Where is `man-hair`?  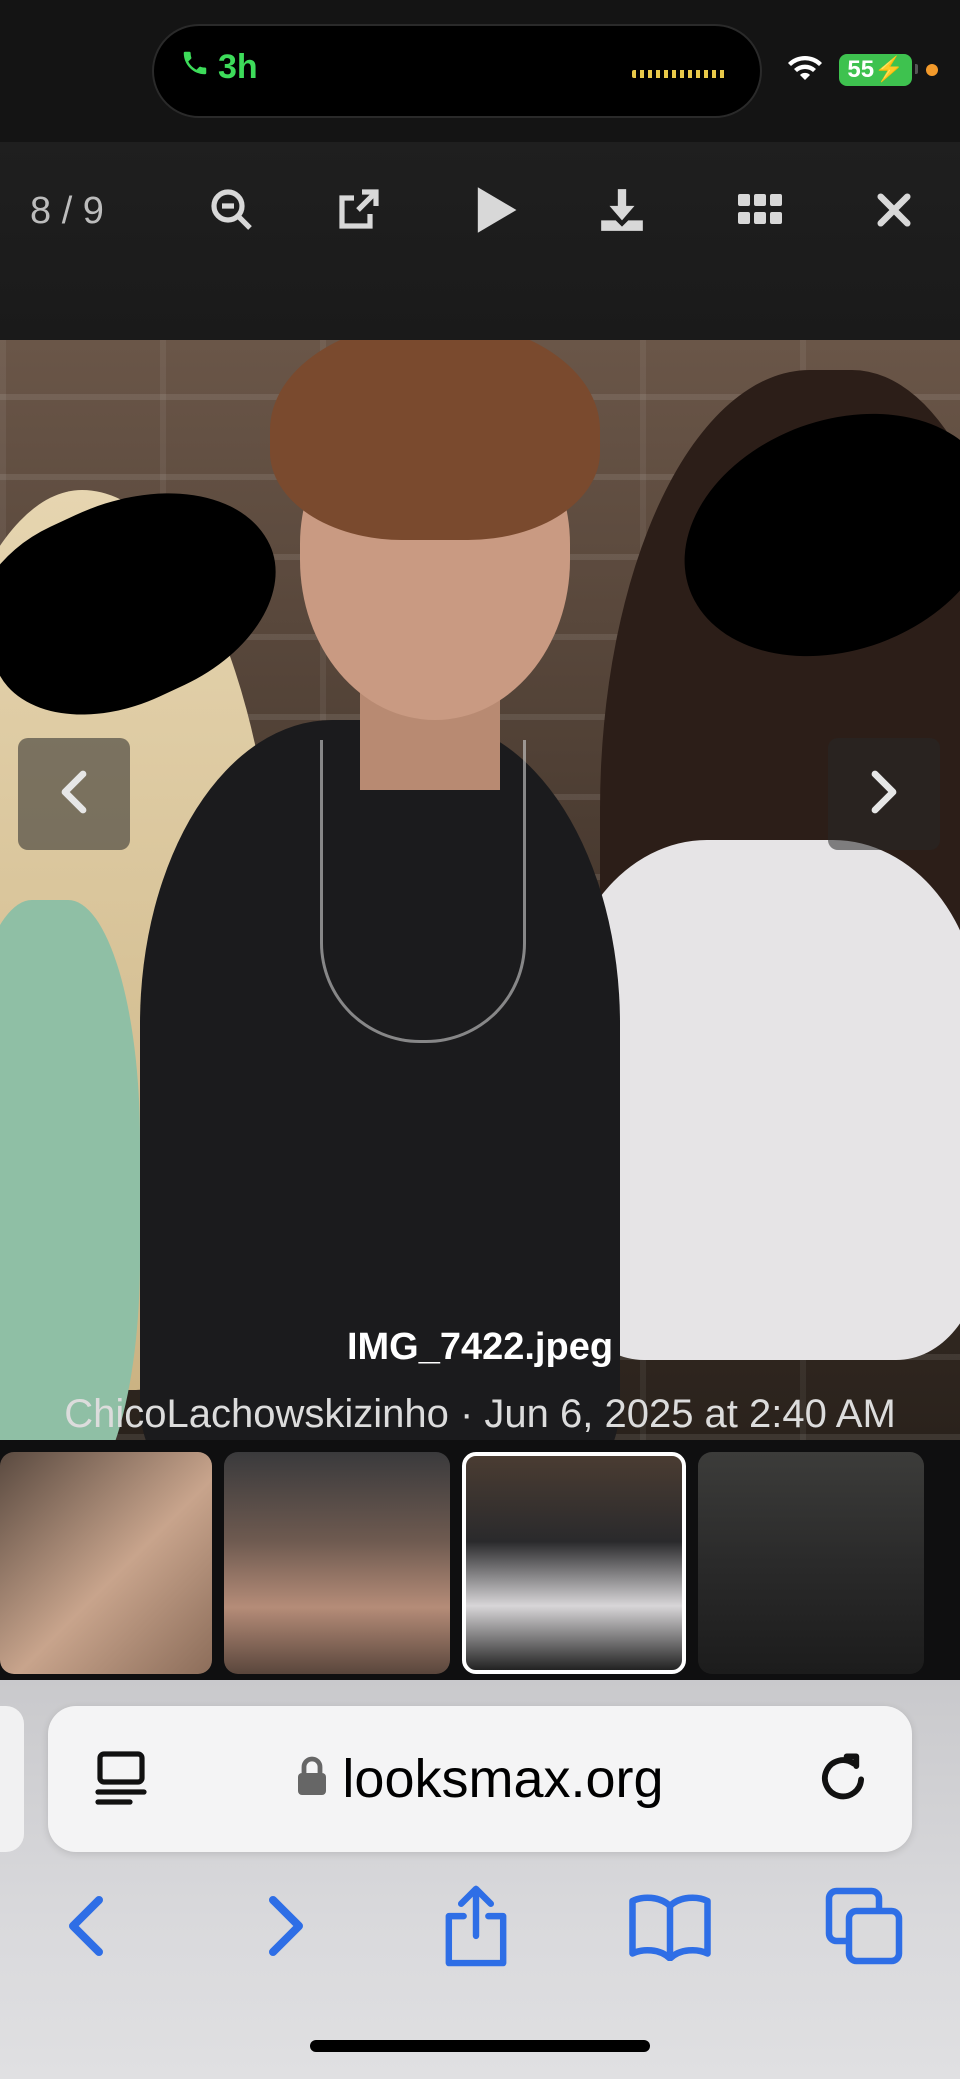 man-hair is located at coordinates (435, 440).